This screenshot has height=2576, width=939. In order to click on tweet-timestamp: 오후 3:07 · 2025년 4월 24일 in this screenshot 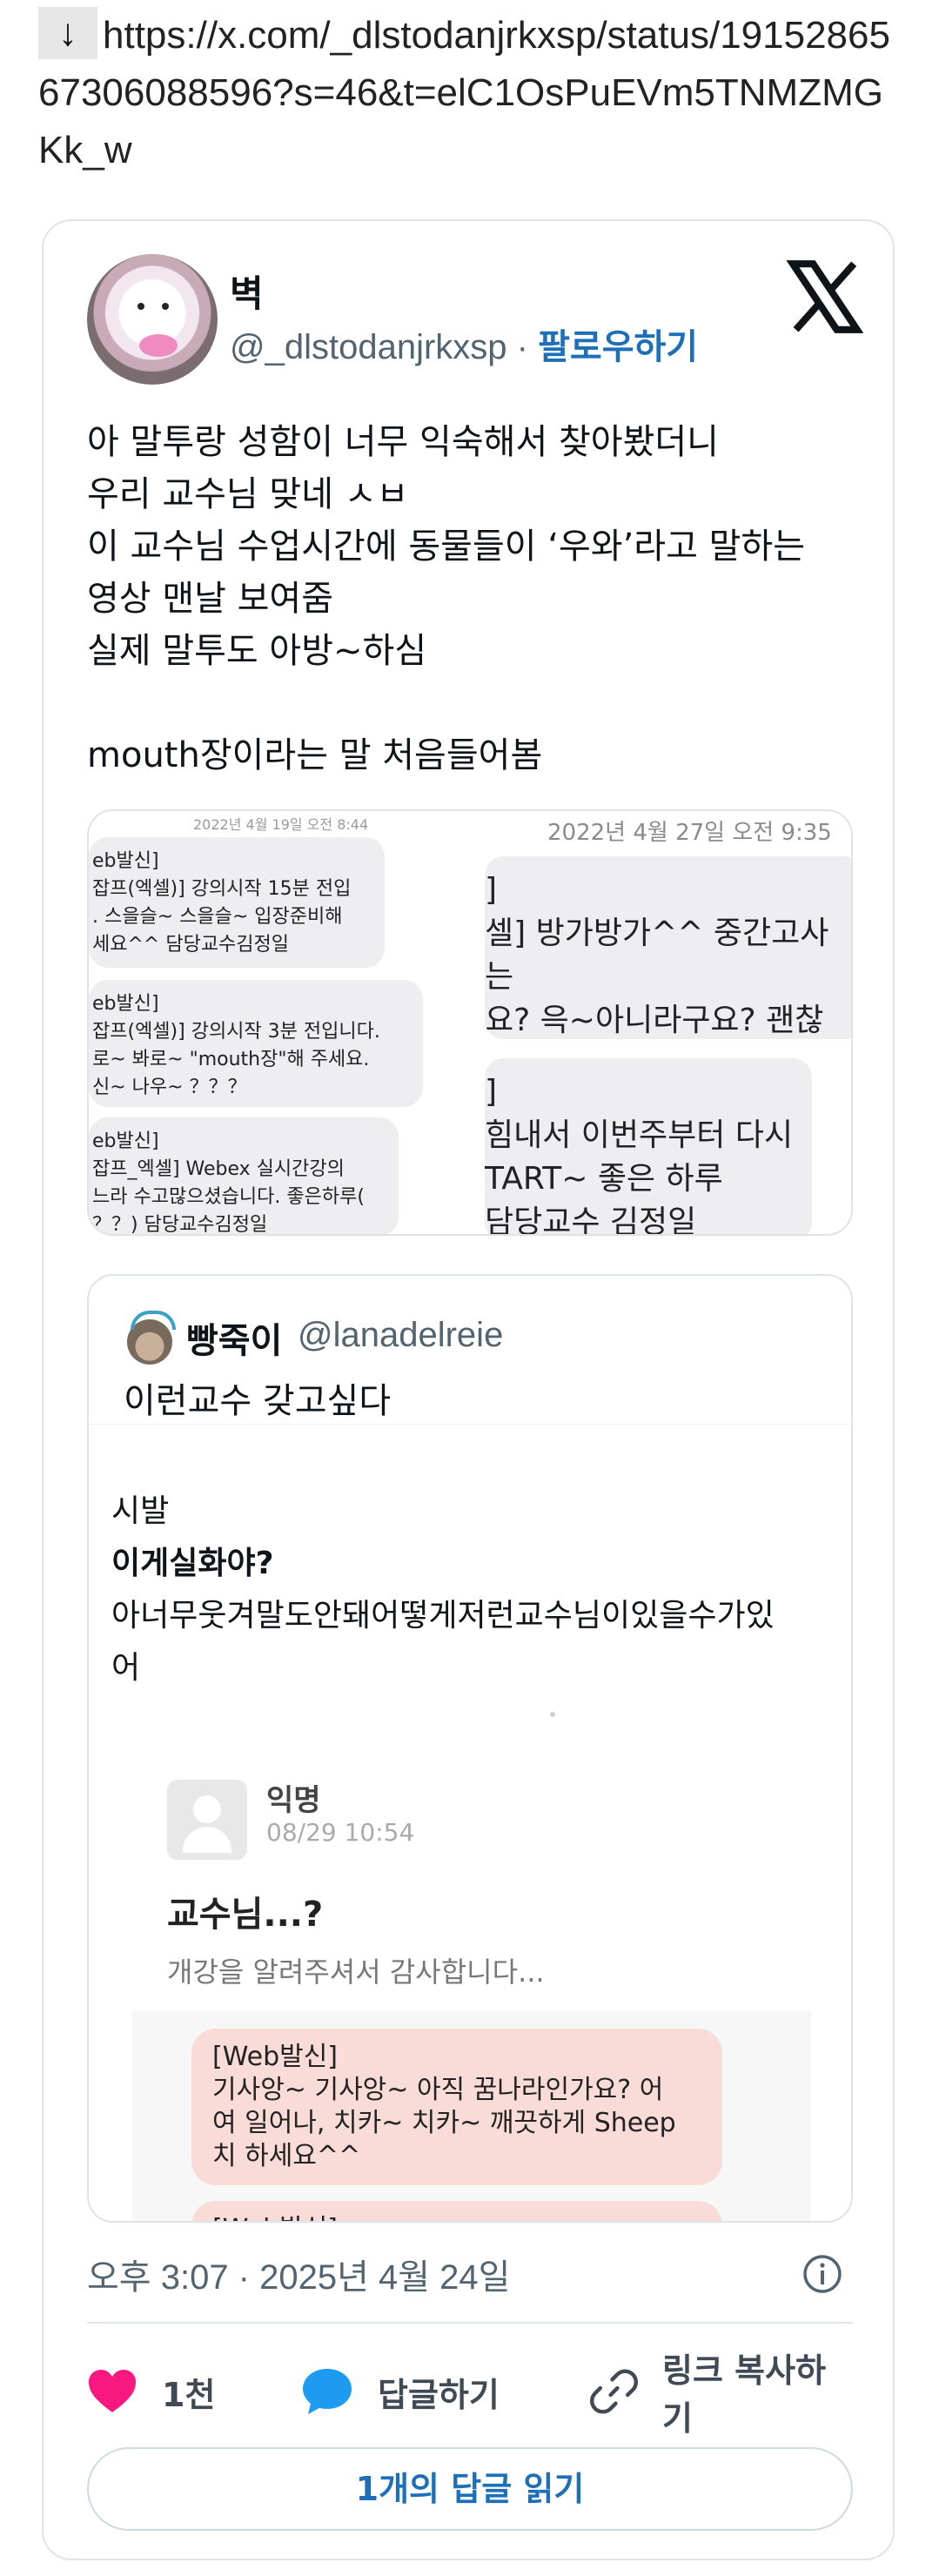, I will do `click(298, 2274)`.